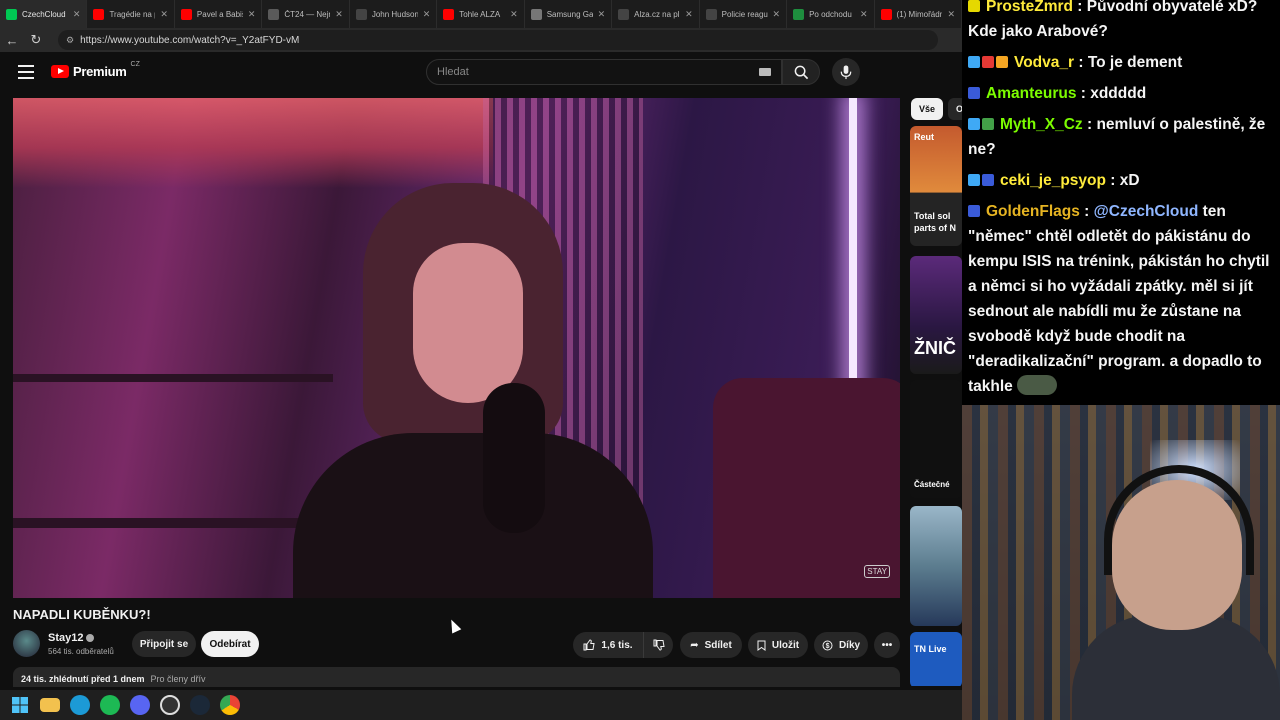  Describe the element at coordinates (230, 705) in the screenshot. I see `chrome-icon` at that location.